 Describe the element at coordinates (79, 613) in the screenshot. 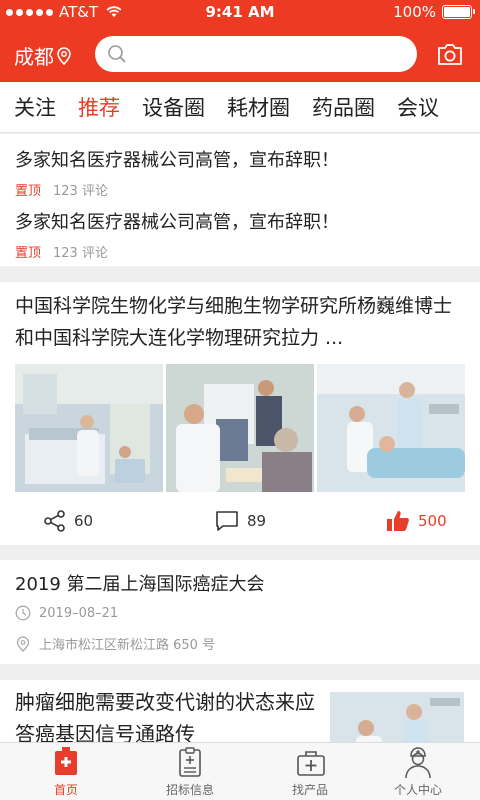

I see `event-date: 2019–08–21` at that location.